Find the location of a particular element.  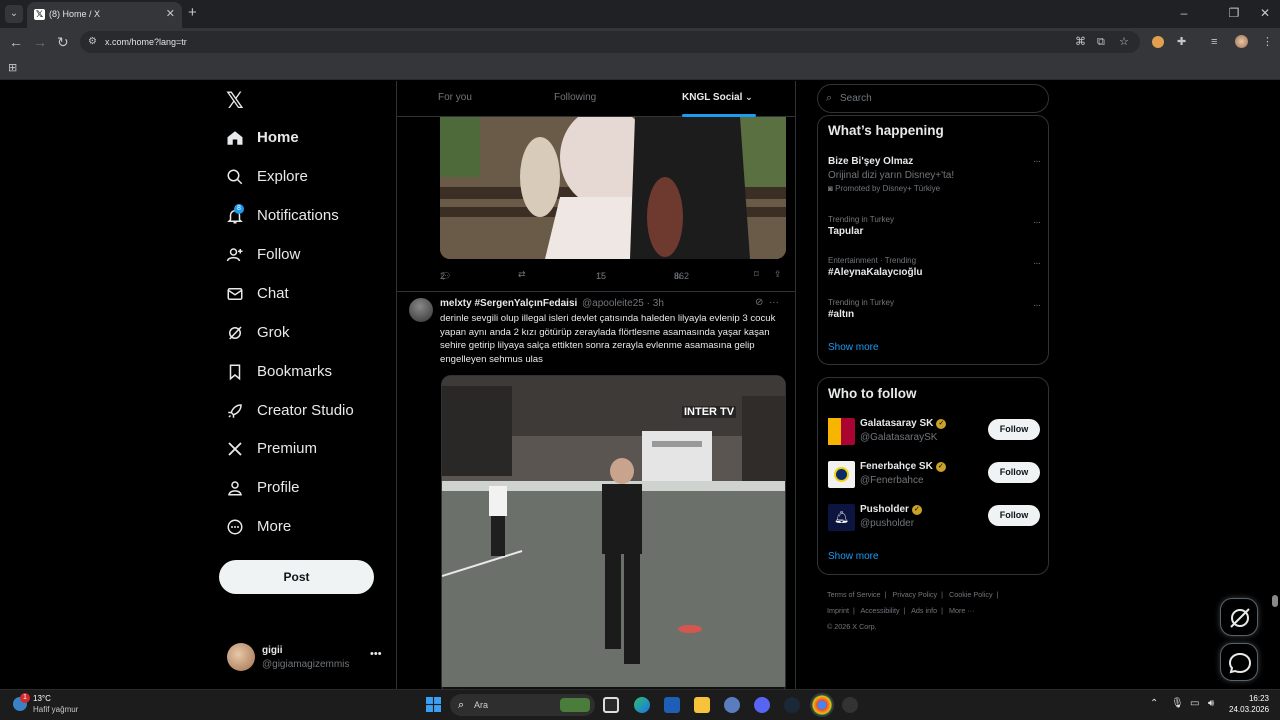

store-icon is located at coordinates (672, 705).